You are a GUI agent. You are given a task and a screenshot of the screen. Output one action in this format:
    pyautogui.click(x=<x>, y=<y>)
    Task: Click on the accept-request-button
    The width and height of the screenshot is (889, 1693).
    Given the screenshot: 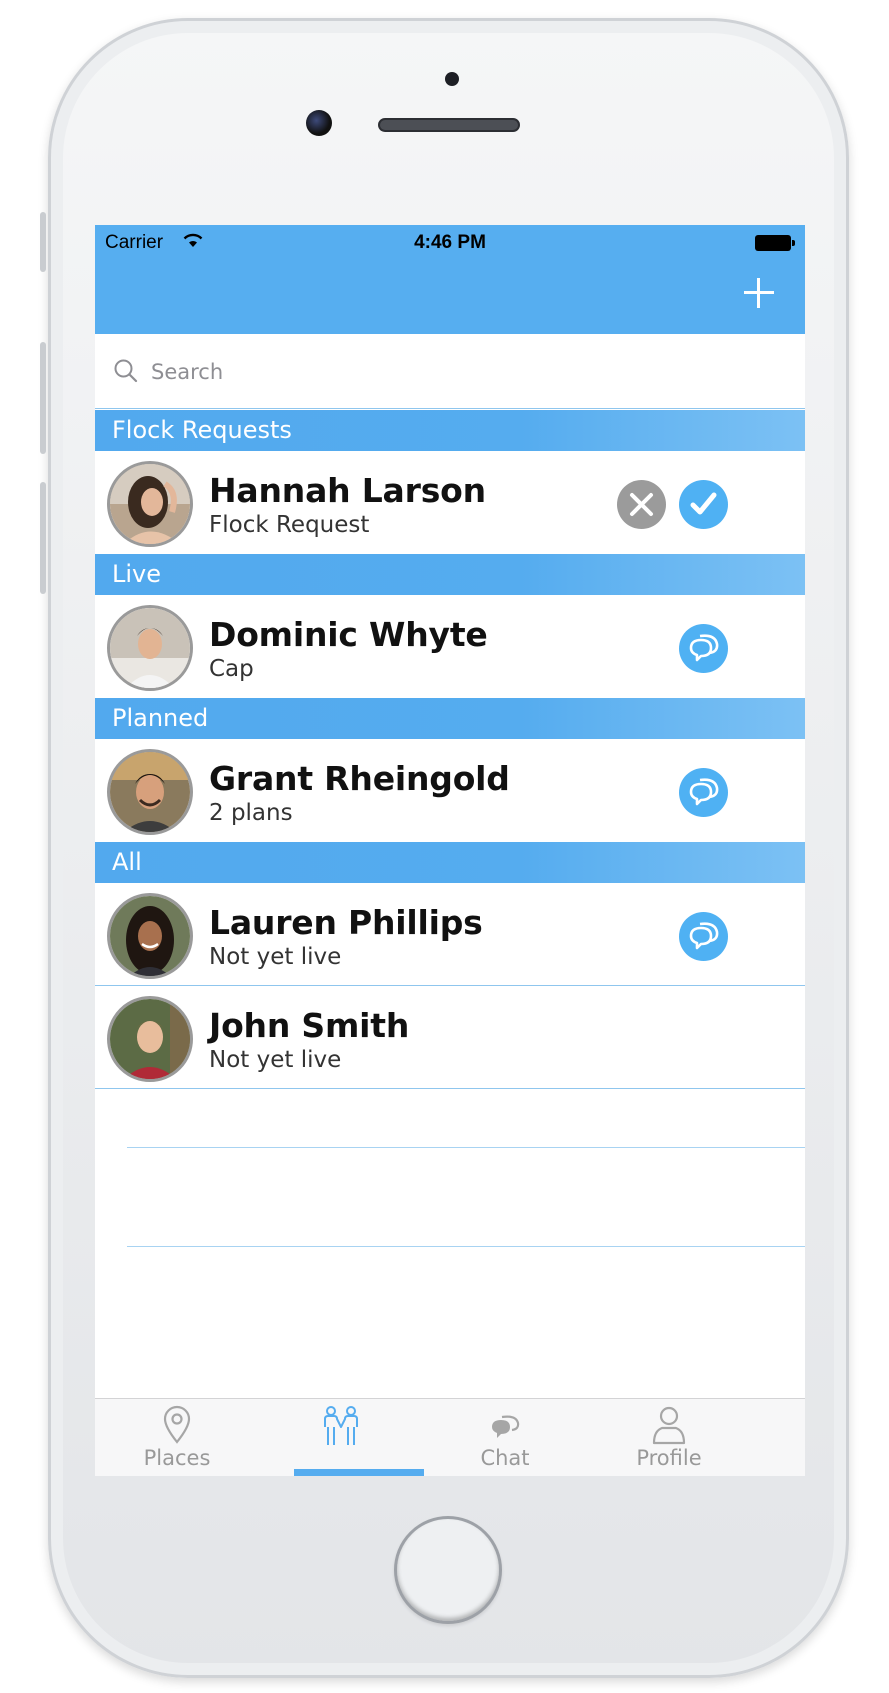 What is the action you would take?
    pyautogui.click(x=703, y=504)
    